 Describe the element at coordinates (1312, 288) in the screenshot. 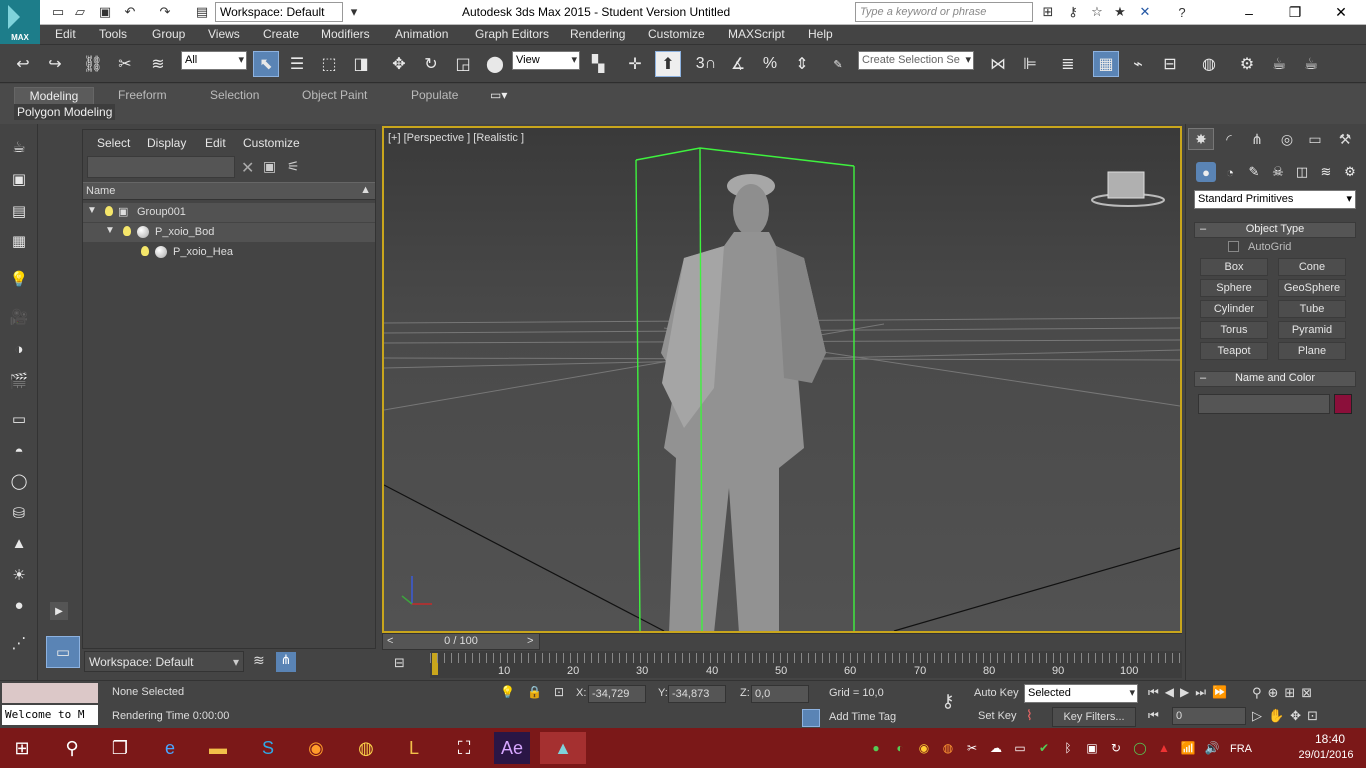

I see `geosphere-button: GeoSphere` at that location.